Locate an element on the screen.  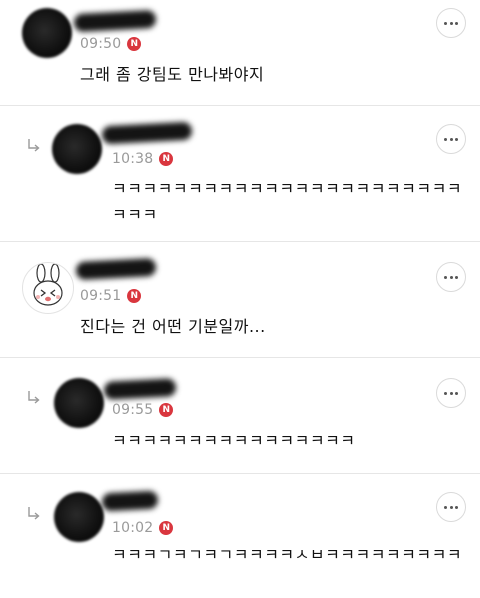
comment-meta: 10:38 N is located at coordinates (143, 159).